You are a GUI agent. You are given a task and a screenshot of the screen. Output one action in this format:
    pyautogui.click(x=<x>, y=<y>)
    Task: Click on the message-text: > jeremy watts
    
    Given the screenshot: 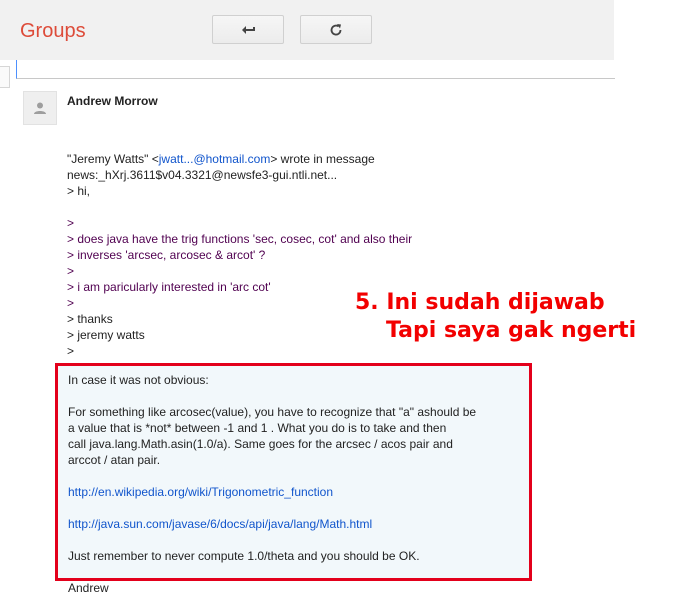 What is the action you would take?
    pyautogui.click(x=106, y=335)
    